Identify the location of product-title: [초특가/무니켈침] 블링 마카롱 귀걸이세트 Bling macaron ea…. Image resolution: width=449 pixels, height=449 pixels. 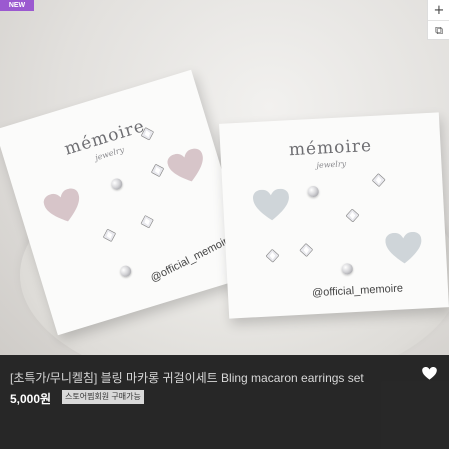
(207, 377).